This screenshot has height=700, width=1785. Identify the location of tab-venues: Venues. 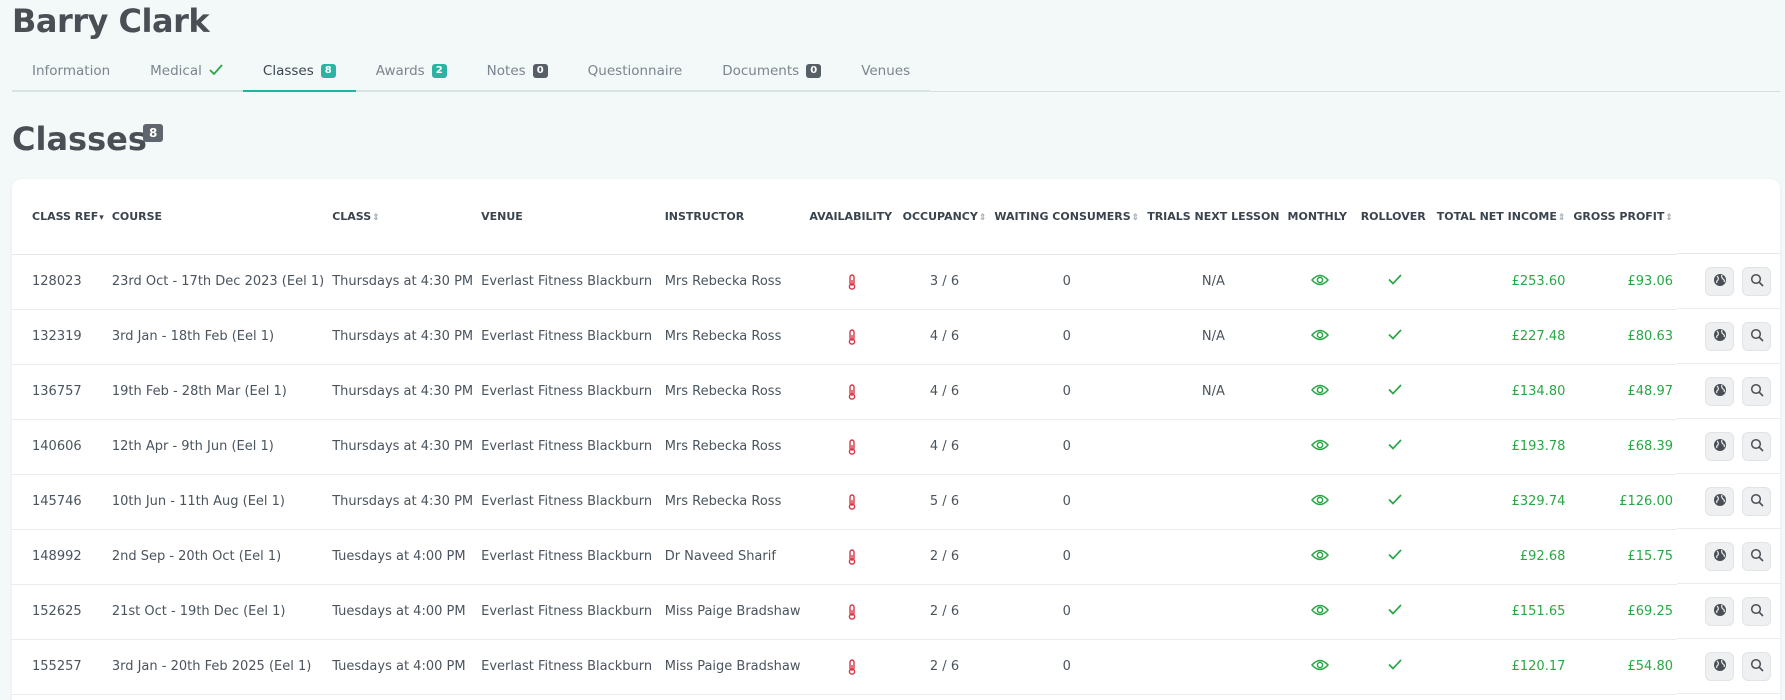
(886, 72).